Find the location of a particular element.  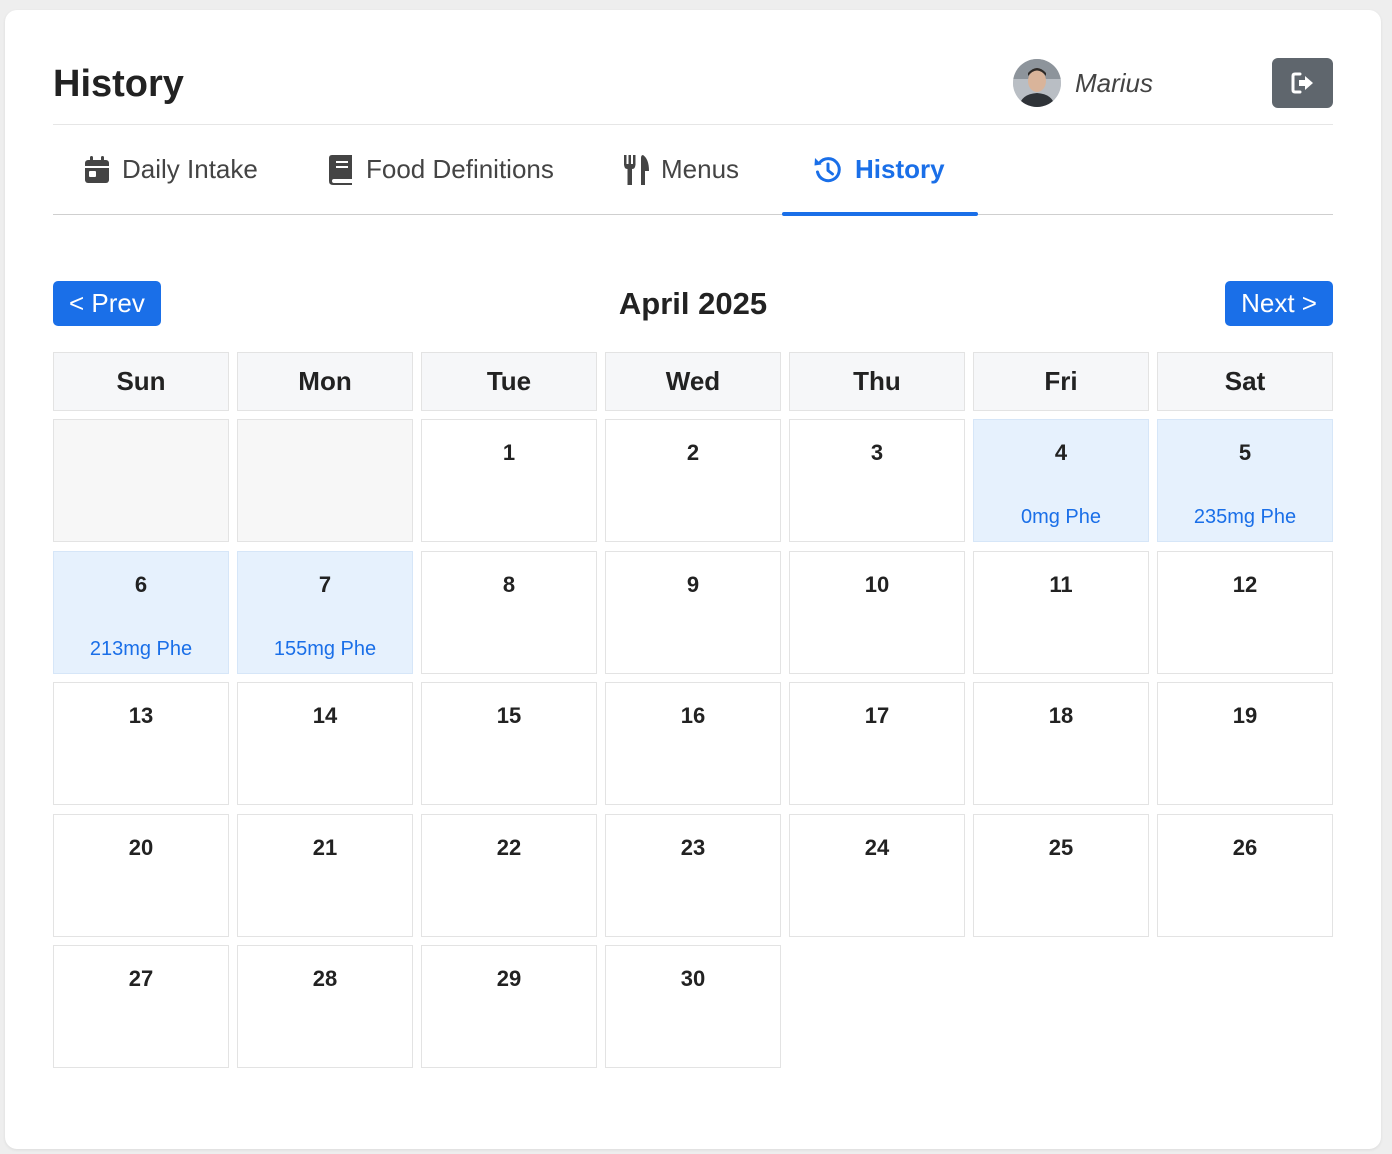

calendar-day-number: 1 is located at coordinates (509, 452).